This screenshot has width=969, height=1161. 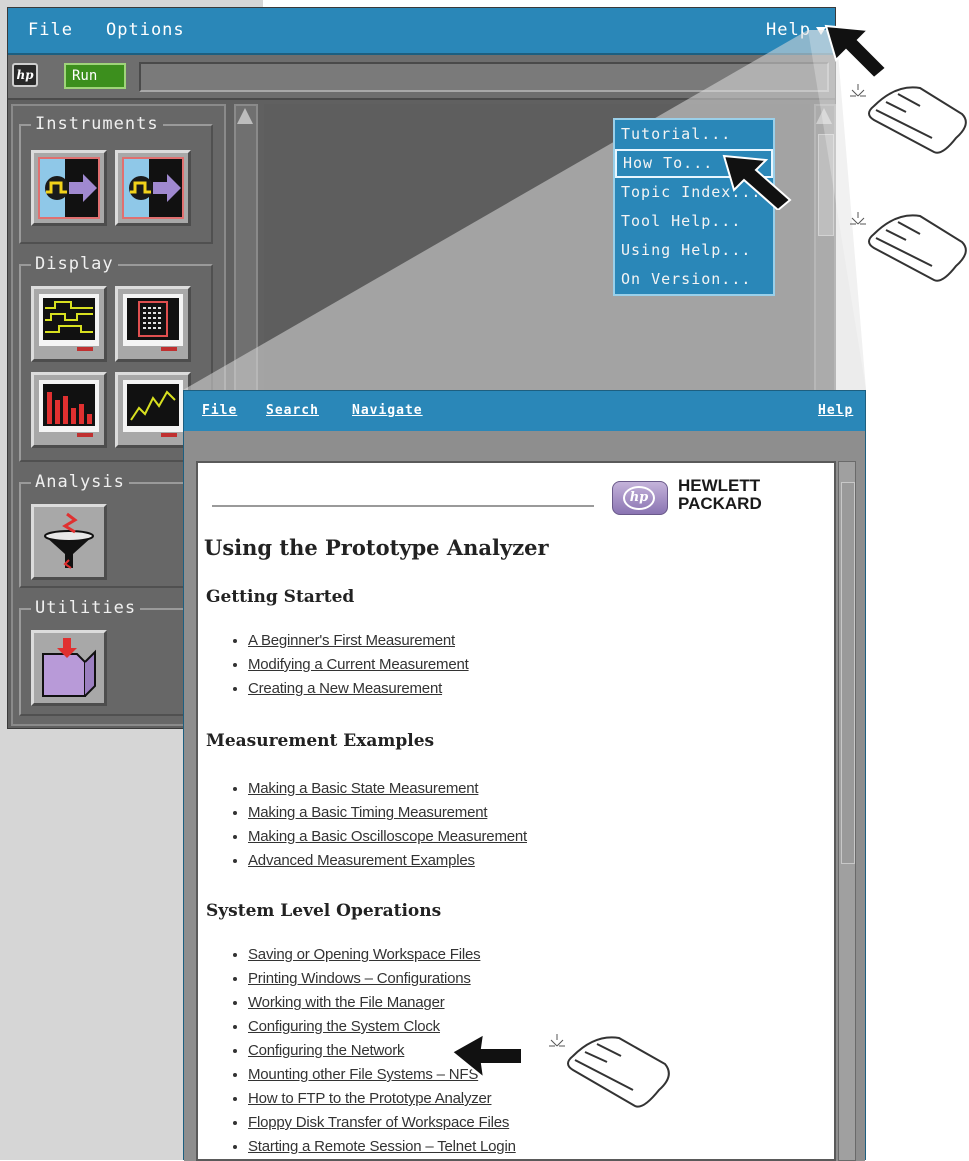 I want to click on list-item: Modifying a Current Measurement, so click(x=358, y=665).